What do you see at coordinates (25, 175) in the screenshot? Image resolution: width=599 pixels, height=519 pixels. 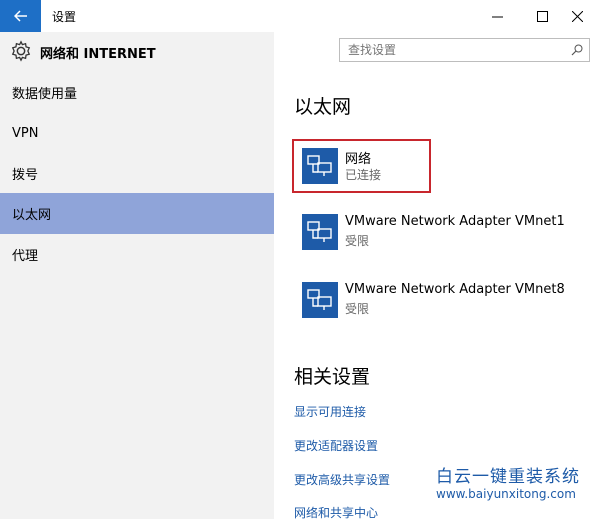 I see `sidebar-item-label: 拨号` at bounding box center [25, 175].